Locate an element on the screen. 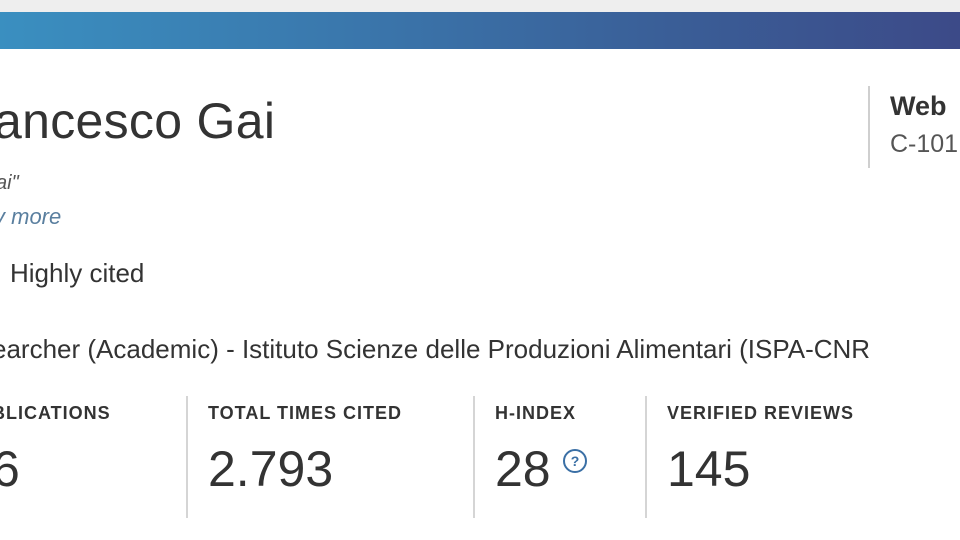 The height and width of the screenshot is (540, 960). metric-value-times-cited: 2.793 is located at coordinates (270, 469).